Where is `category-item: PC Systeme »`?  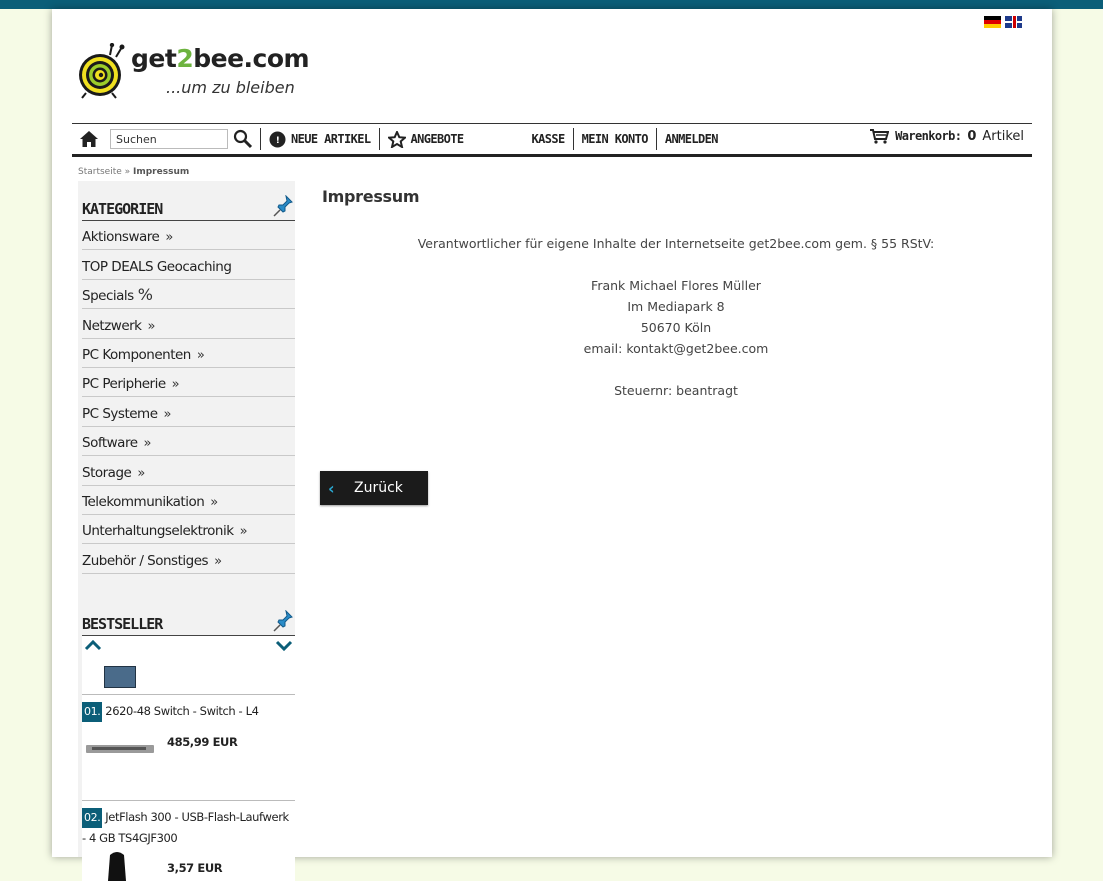 category-item: PC Systeme » is located at coordinates (188, 412).